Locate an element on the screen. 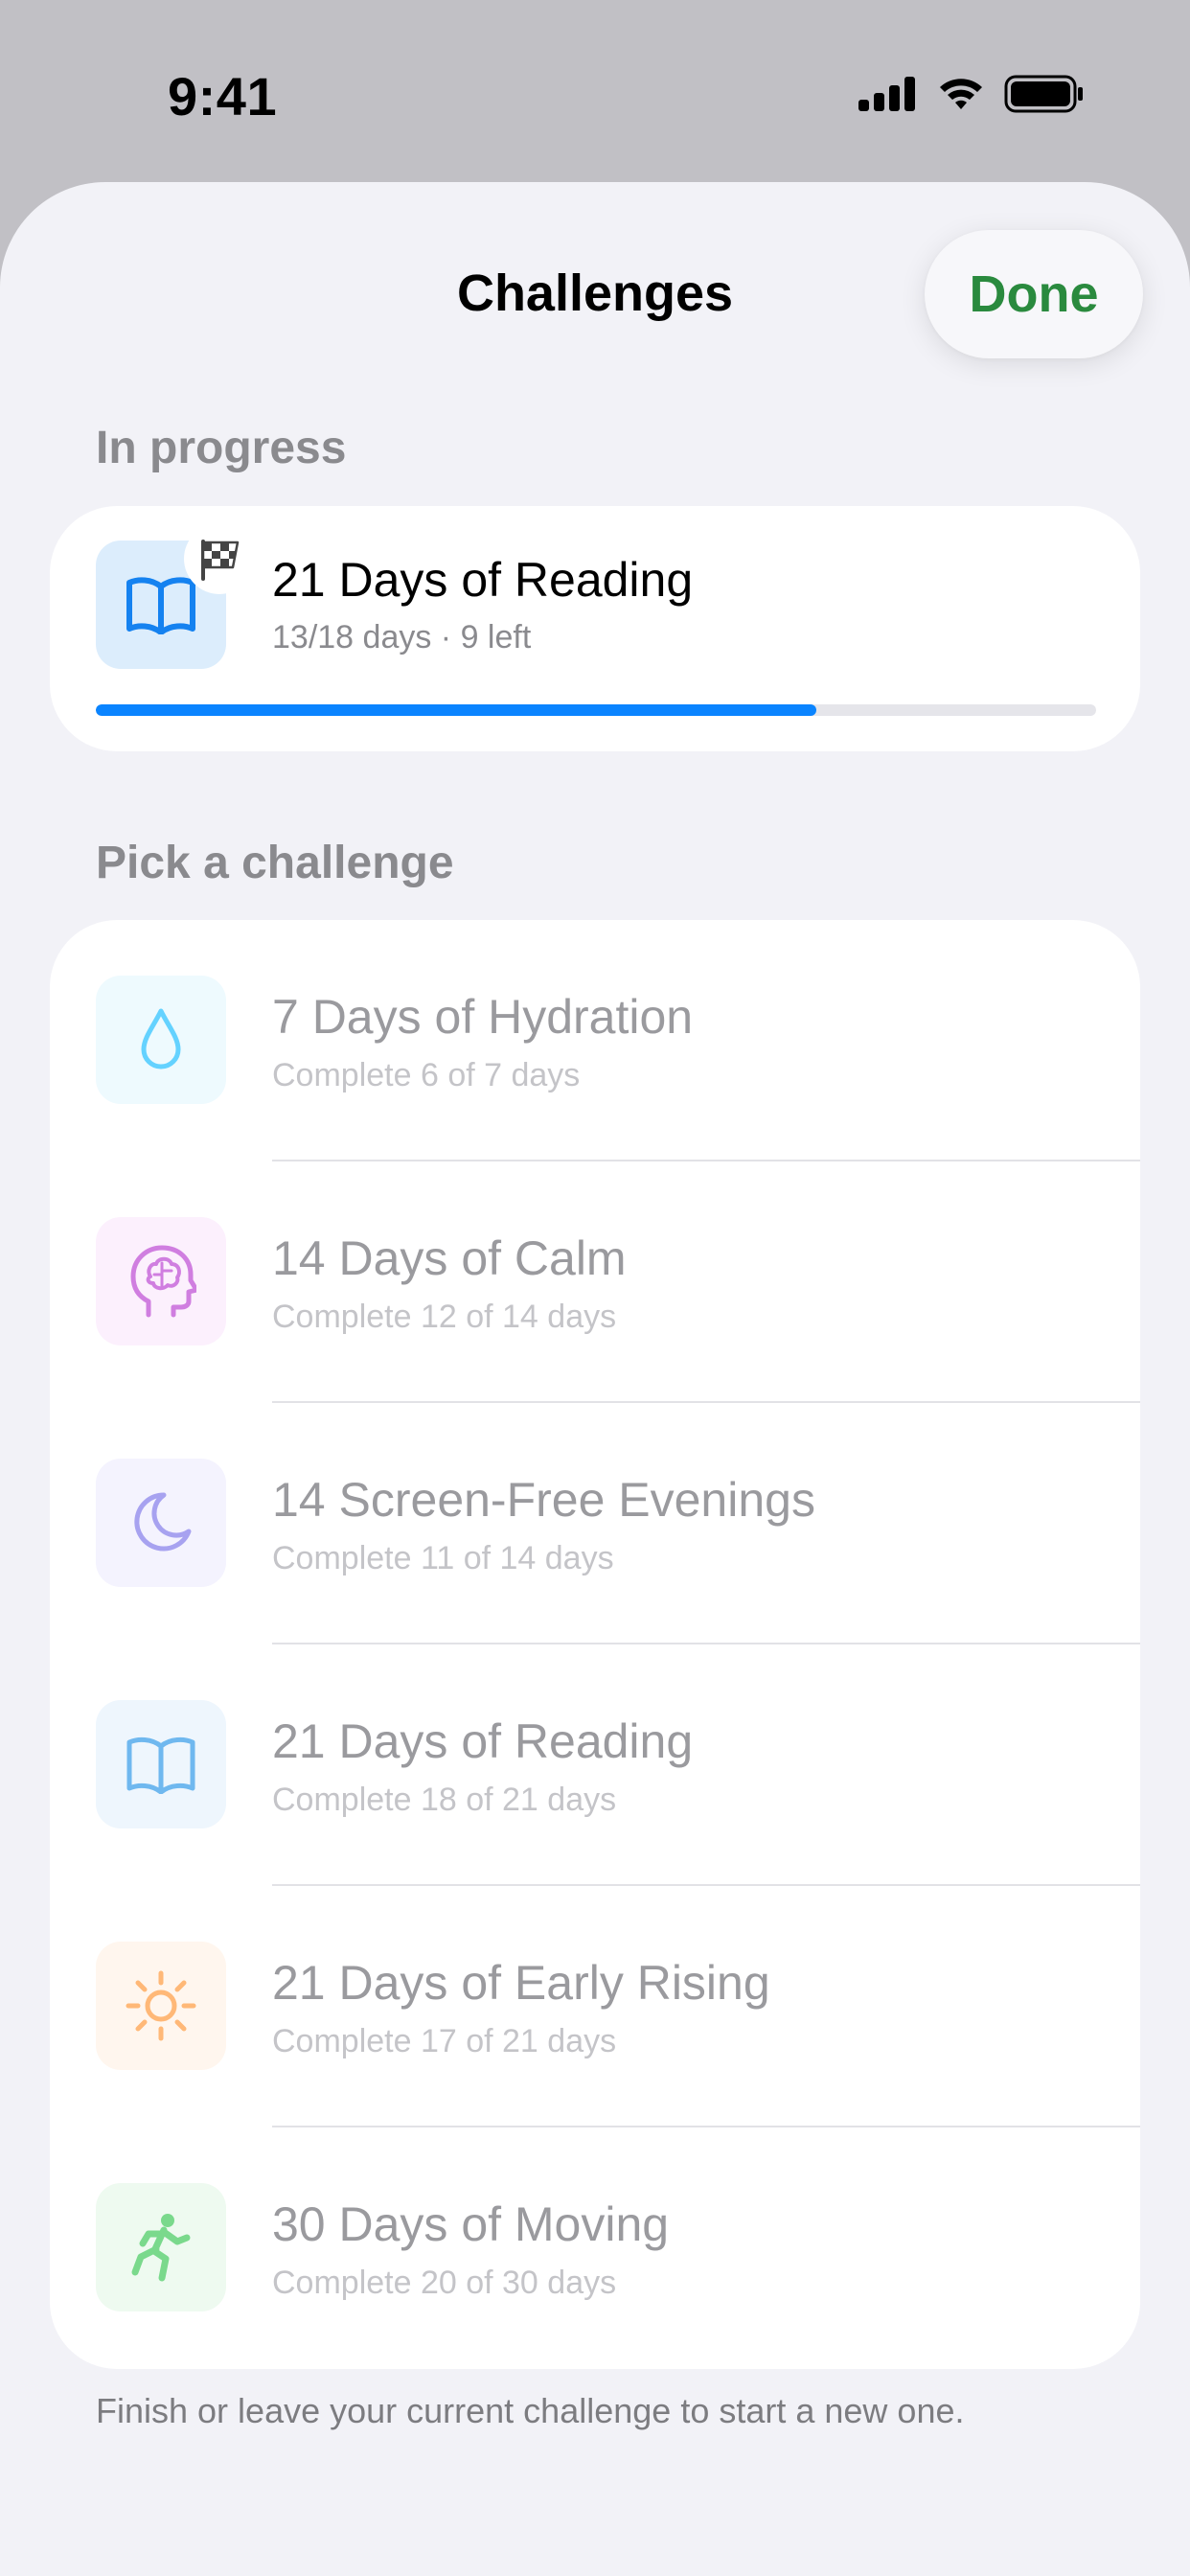 This screenshot has width=1190, height=2576. challenge-item-moving: 30 Days of Moving Complete 20 of 30 days is located at coordinates (595, 2248).